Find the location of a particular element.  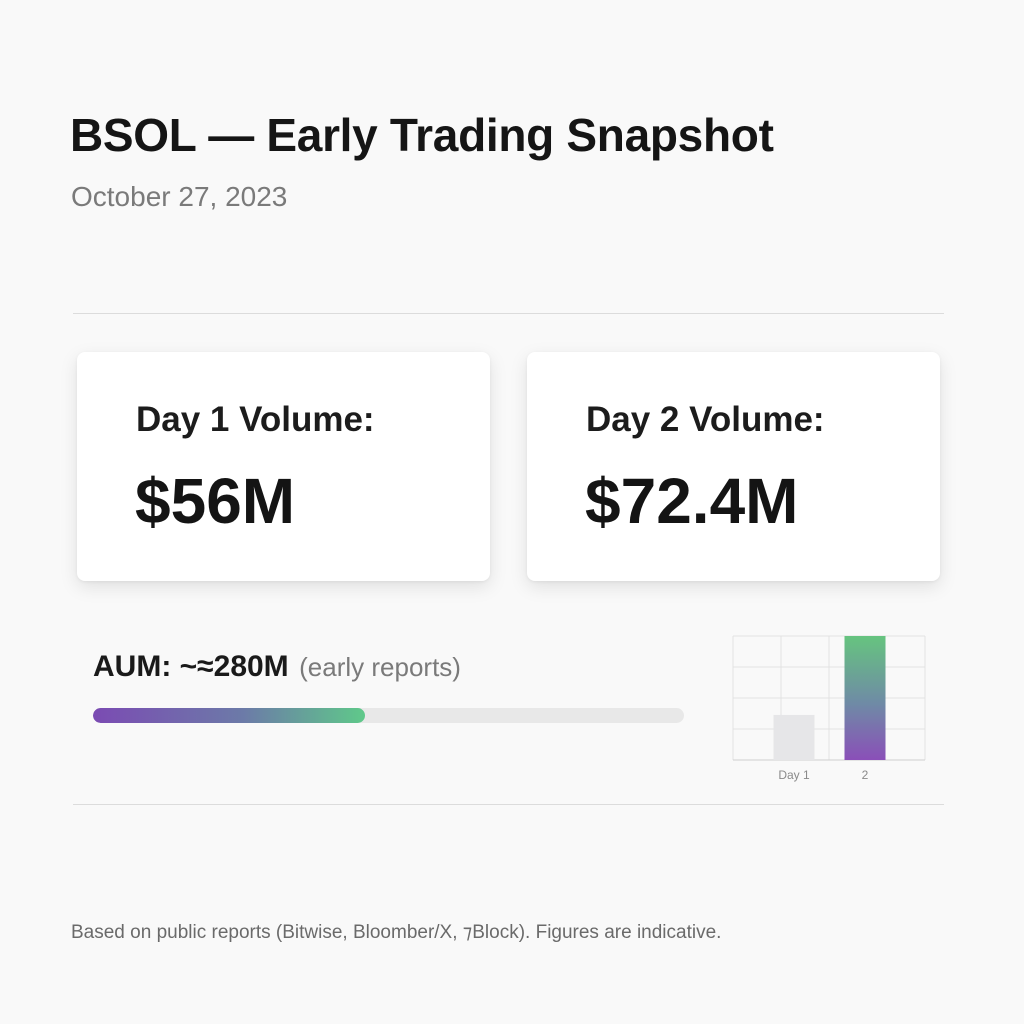

aum-progress-fill is located at coordinates (229, 715).